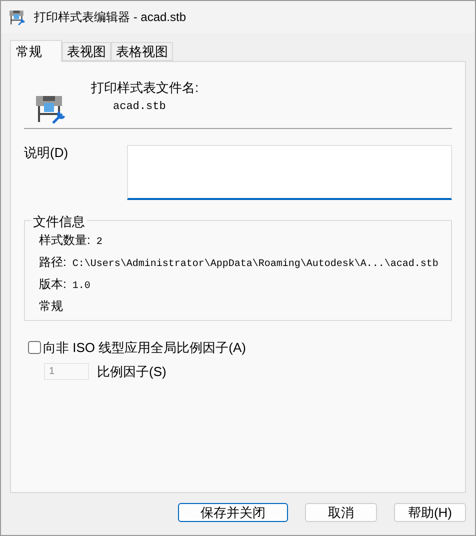 This screenshot has width=476, height=536. I want to click on file-name-value: acad.stb, so click(140, 107).